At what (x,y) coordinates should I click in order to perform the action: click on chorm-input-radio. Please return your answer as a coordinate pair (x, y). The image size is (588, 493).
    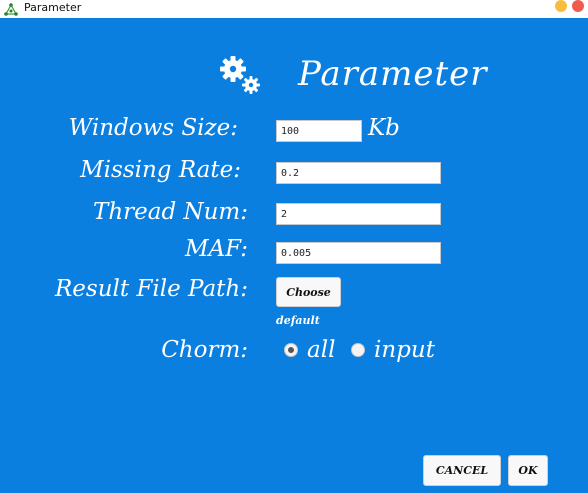
    Looking at the image, I should click on (358, 350).